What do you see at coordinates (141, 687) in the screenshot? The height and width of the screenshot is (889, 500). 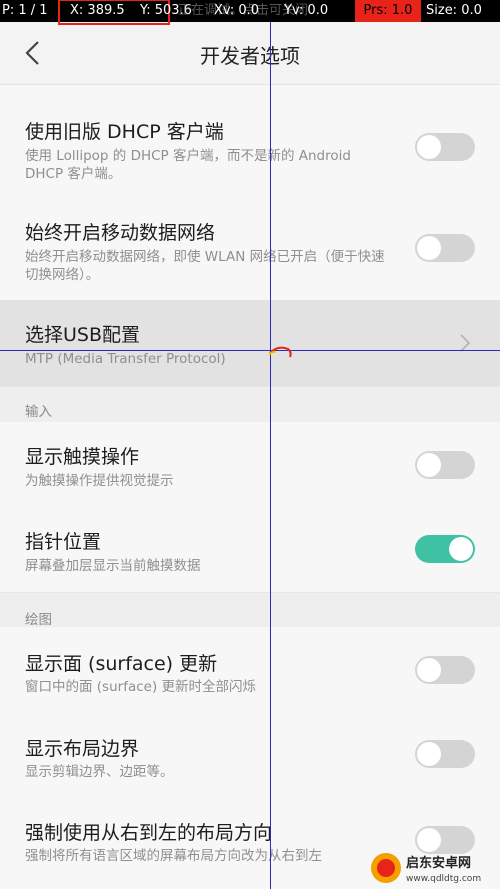 I see `item-subtitle: 窗口中的面 (surface) 更新时全部闪烁` at bounding box center [141, 687].